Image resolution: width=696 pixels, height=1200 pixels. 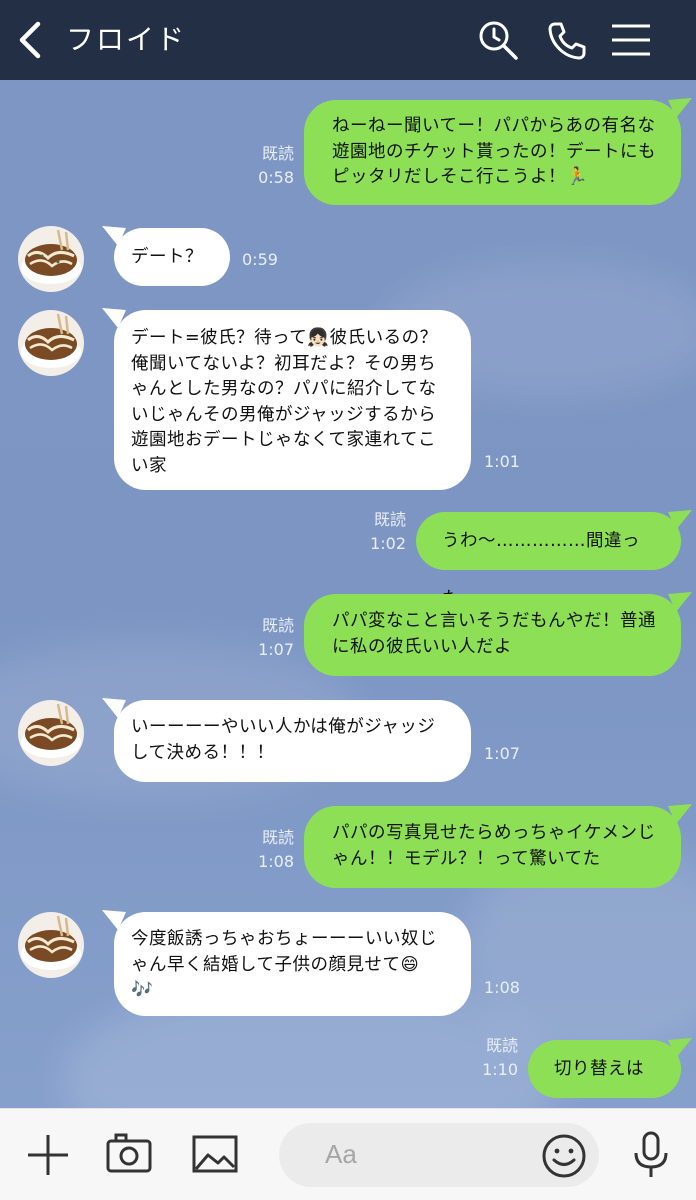 I want to click on back-icon, so click(x=32, y=40).